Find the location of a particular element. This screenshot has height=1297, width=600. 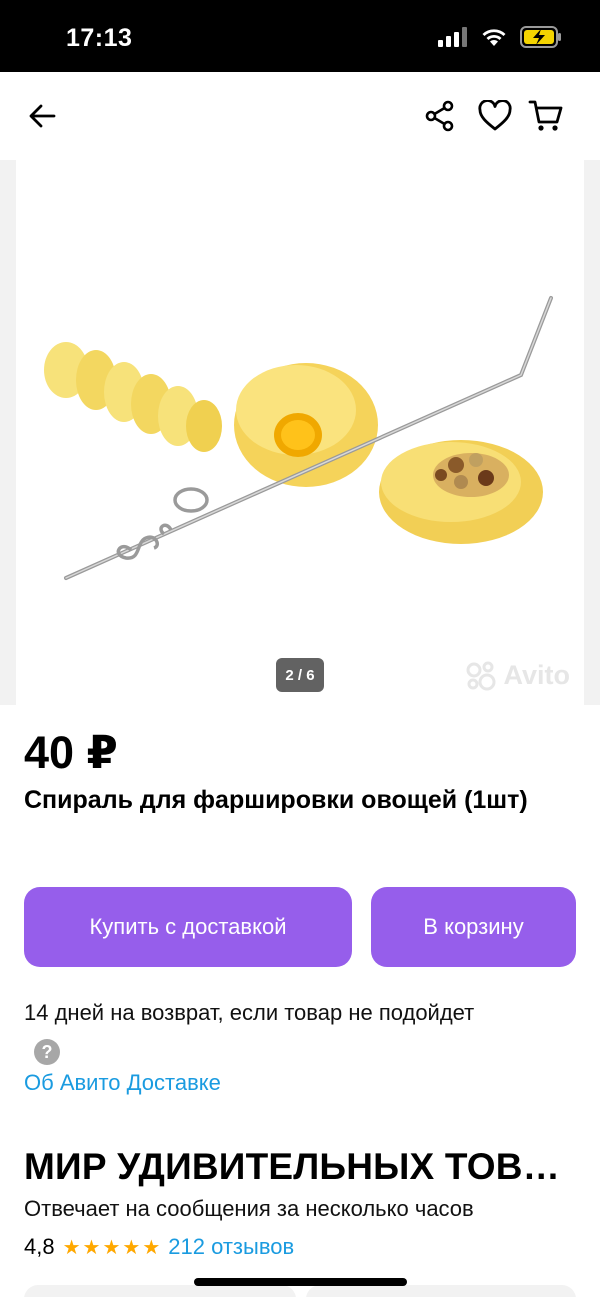

rating-stars: ★ ★ ★ ★ ★ is located at coordinates (112, 1247).